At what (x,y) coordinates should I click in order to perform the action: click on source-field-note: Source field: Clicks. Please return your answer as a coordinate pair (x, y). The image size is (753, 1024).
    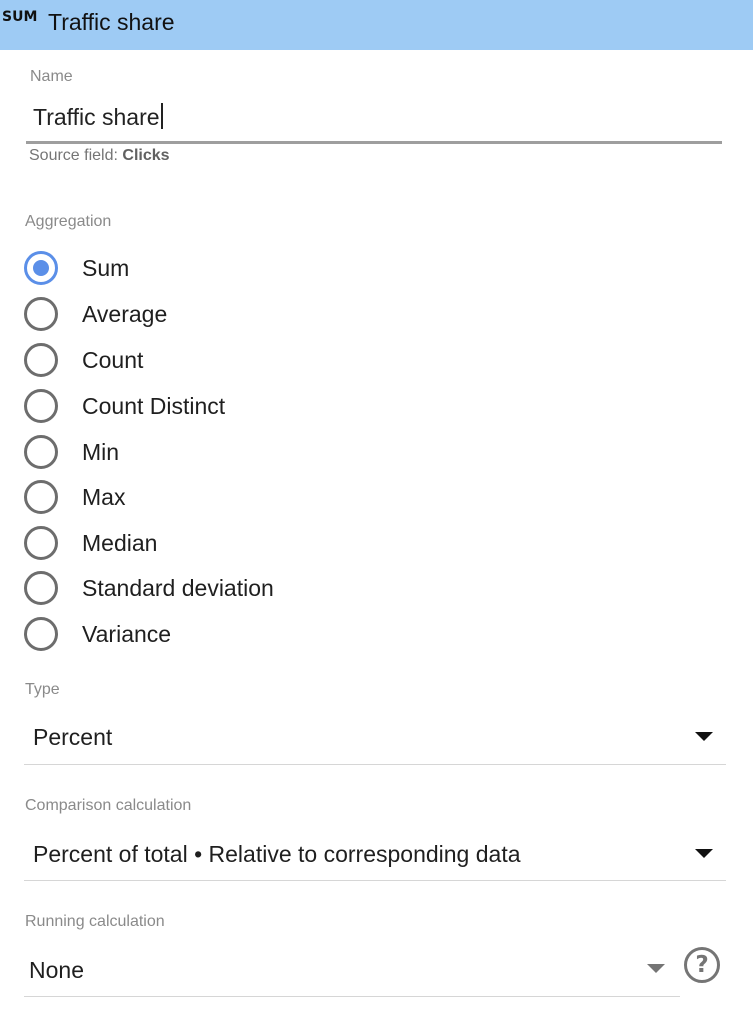
    Looking at the image, I should click on (99, 156).